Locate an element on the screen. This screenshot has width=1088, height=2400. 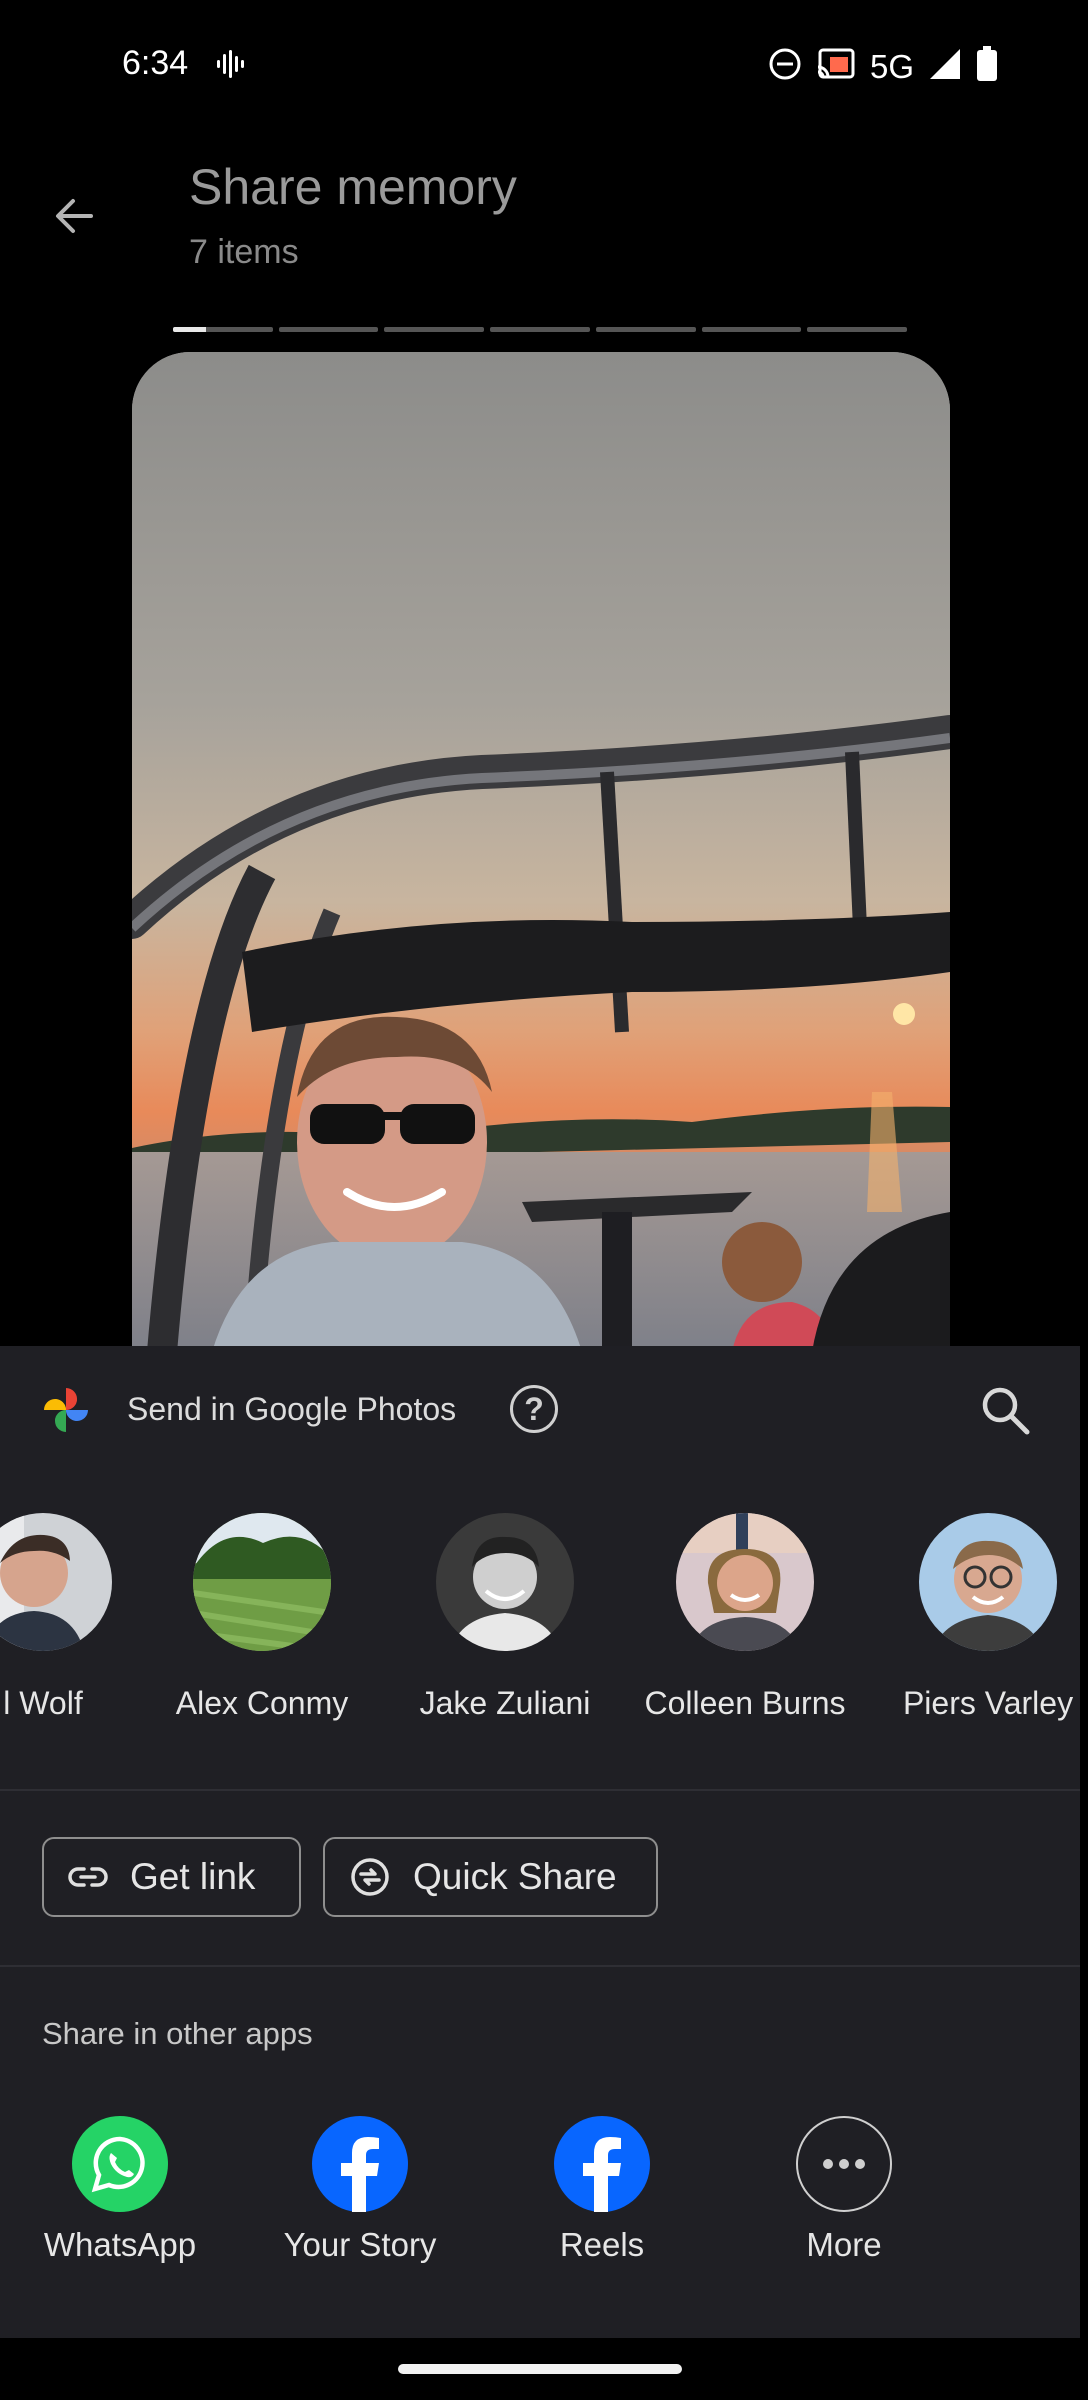
help-icon: ? is located at coordinates (534, 1409).